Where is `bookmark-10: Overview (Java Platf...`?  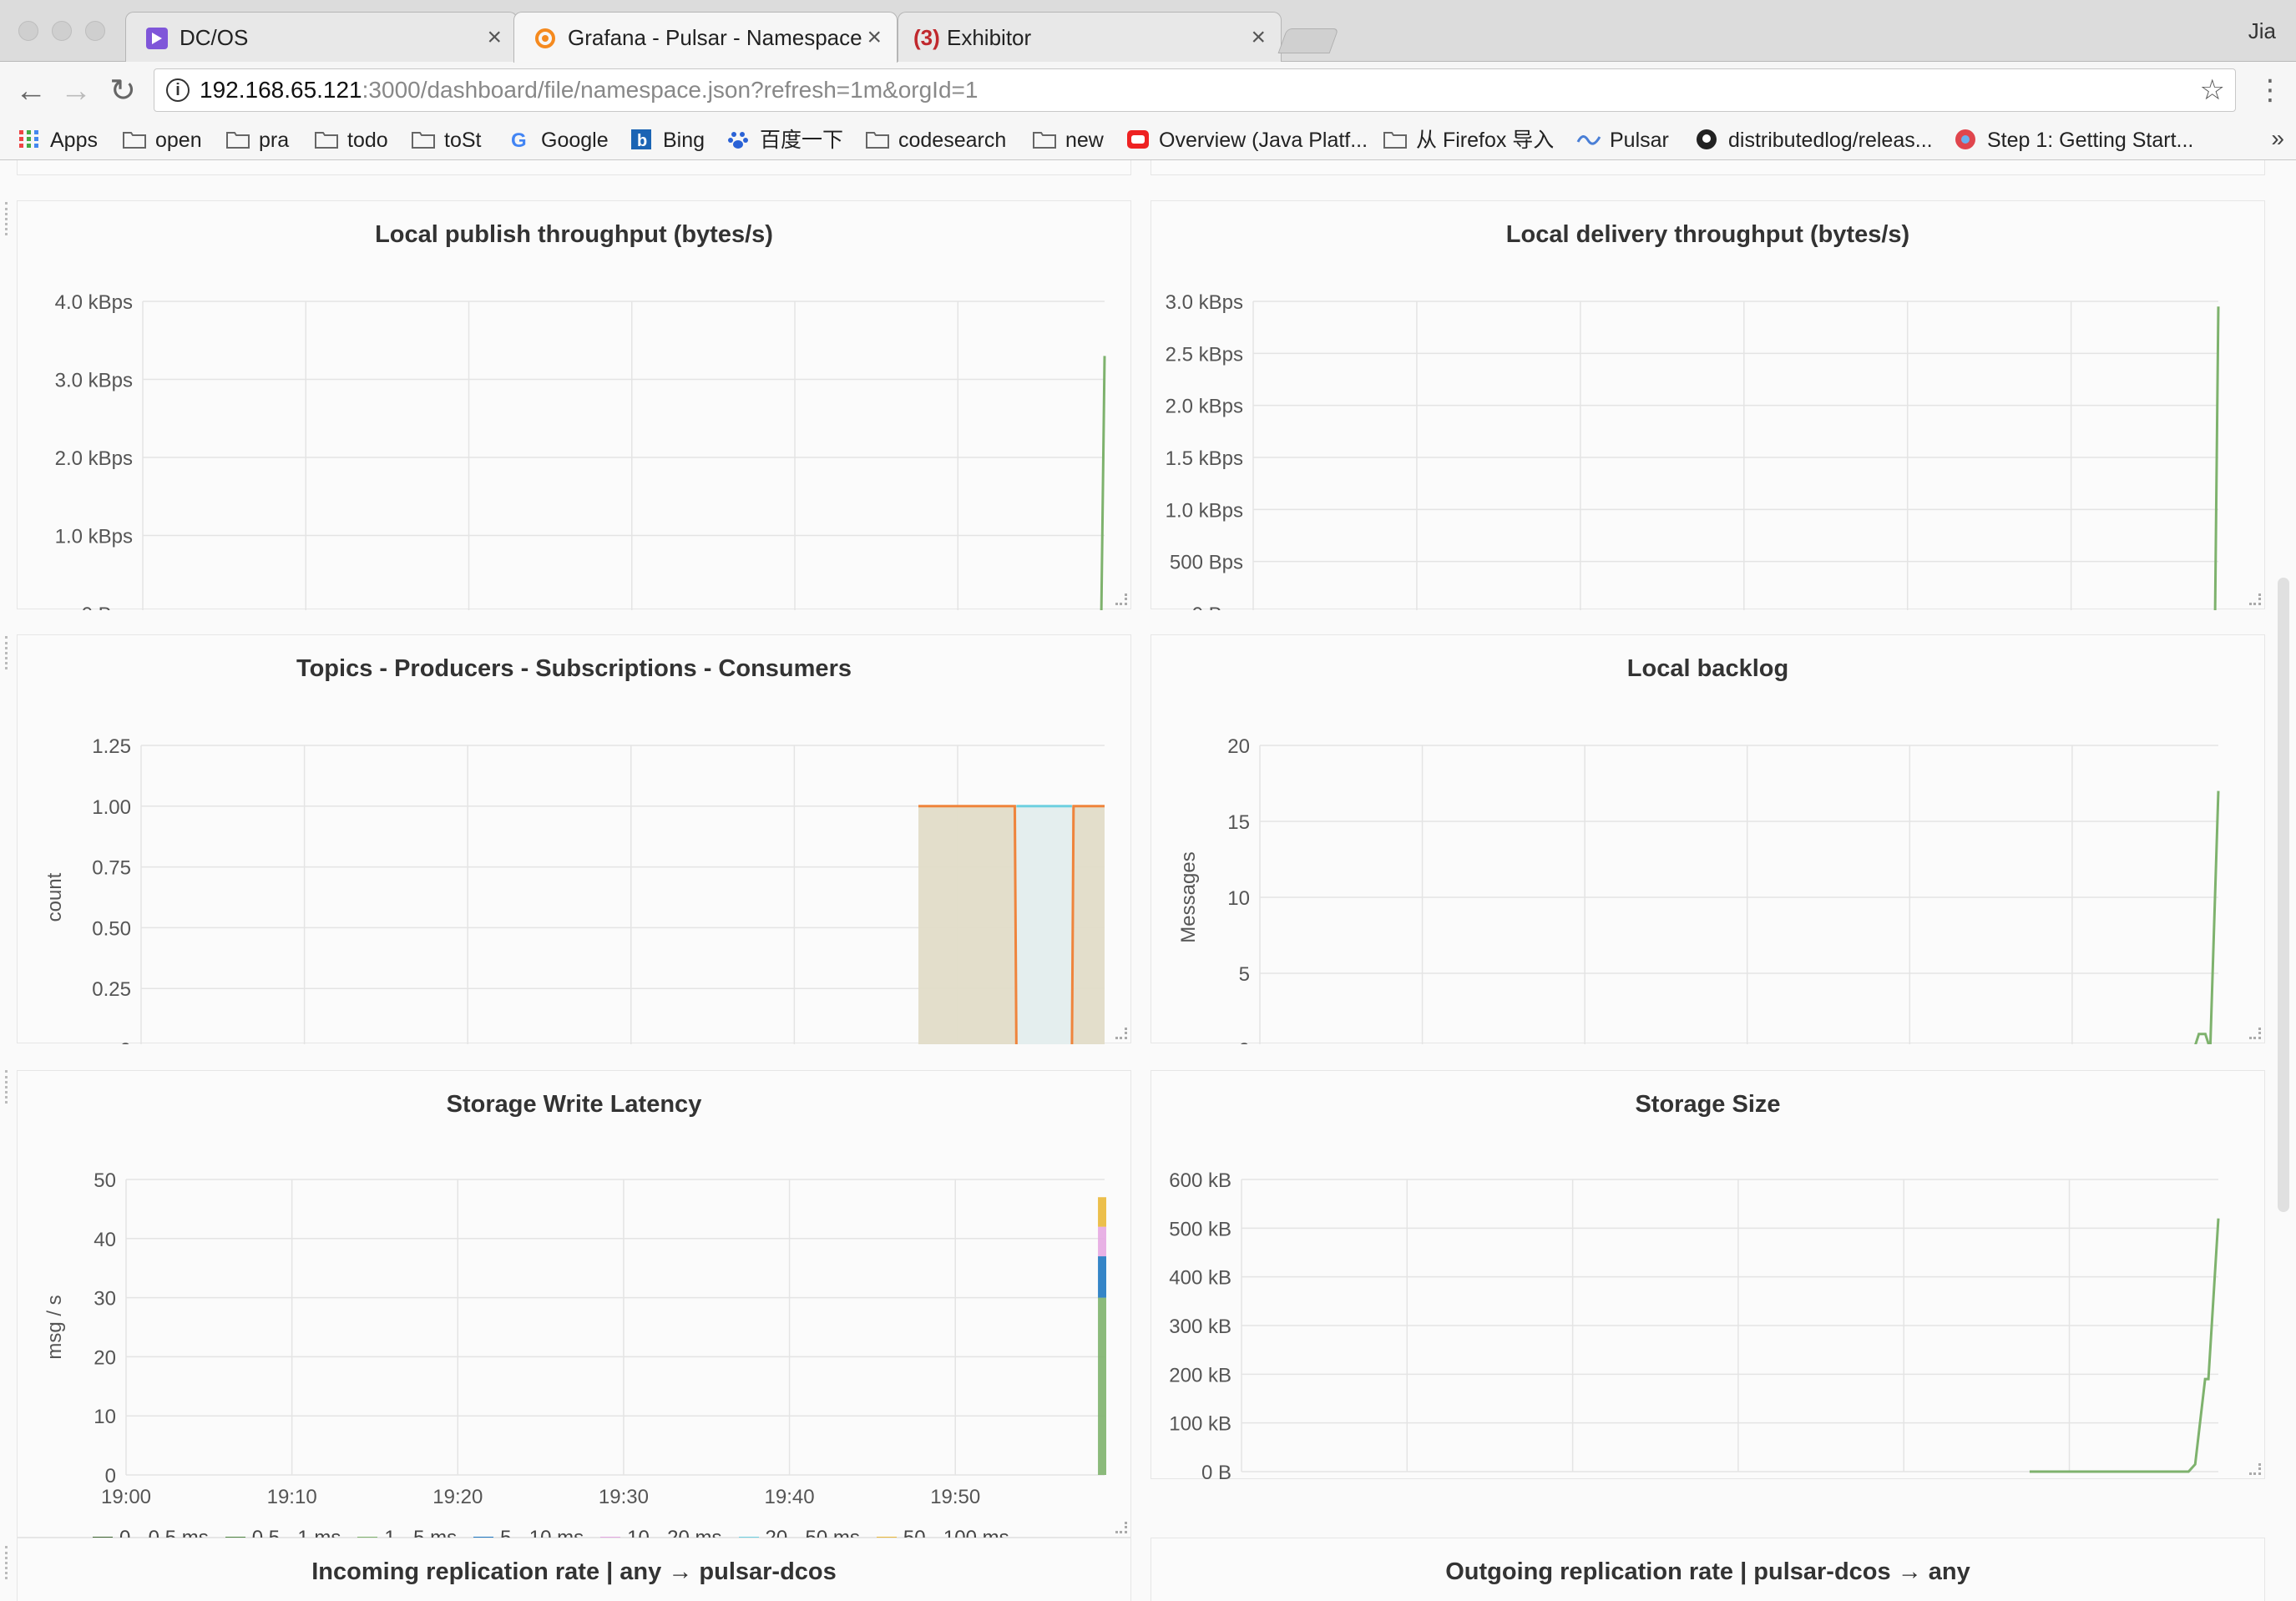
bookmark-10: Overview (Java Platf... is located at coordinates (1246, 140).